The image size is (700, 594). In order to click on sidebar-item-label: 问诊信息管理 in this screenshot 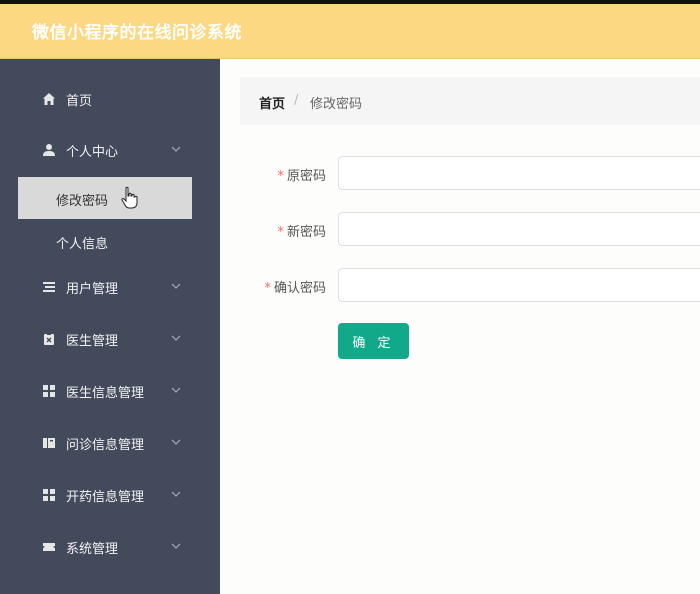, I will do `click(105, 445)`.